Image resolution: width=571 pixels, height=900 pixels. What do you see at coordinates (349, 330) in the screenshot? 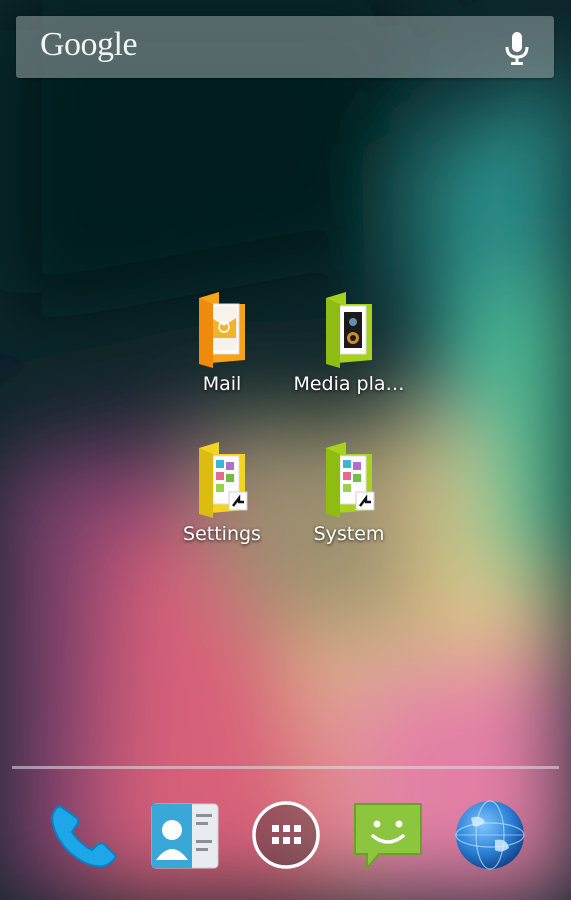
I see `media-folder-icon` at bounding box center [349, 330].